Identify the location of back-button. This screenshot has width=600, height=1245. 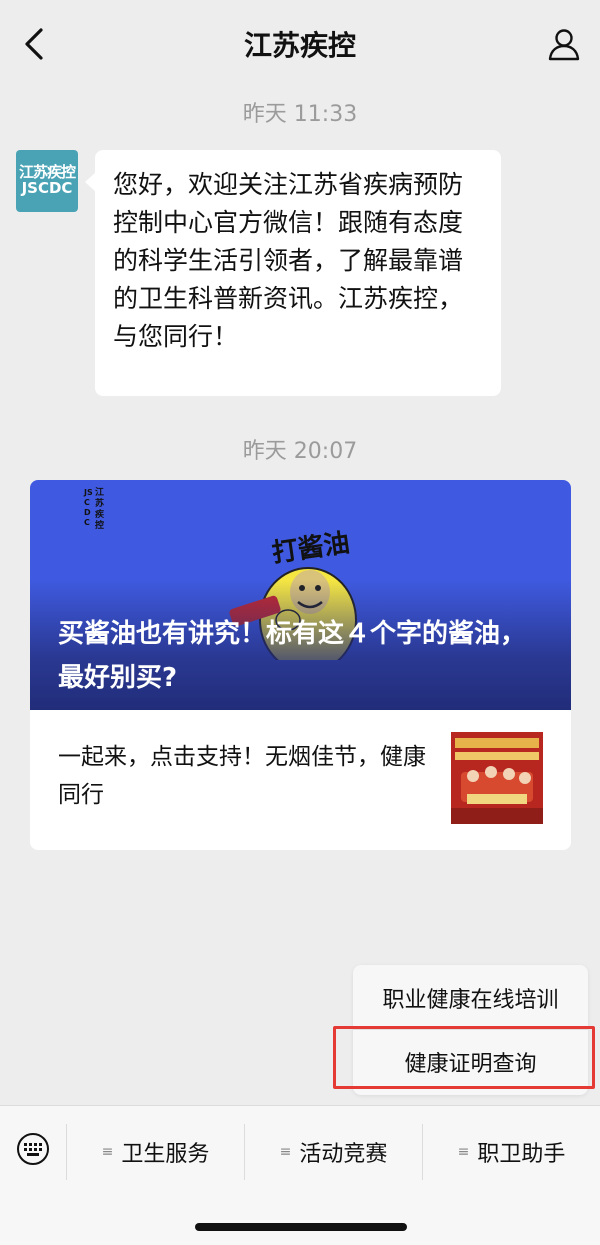
(34, 44).